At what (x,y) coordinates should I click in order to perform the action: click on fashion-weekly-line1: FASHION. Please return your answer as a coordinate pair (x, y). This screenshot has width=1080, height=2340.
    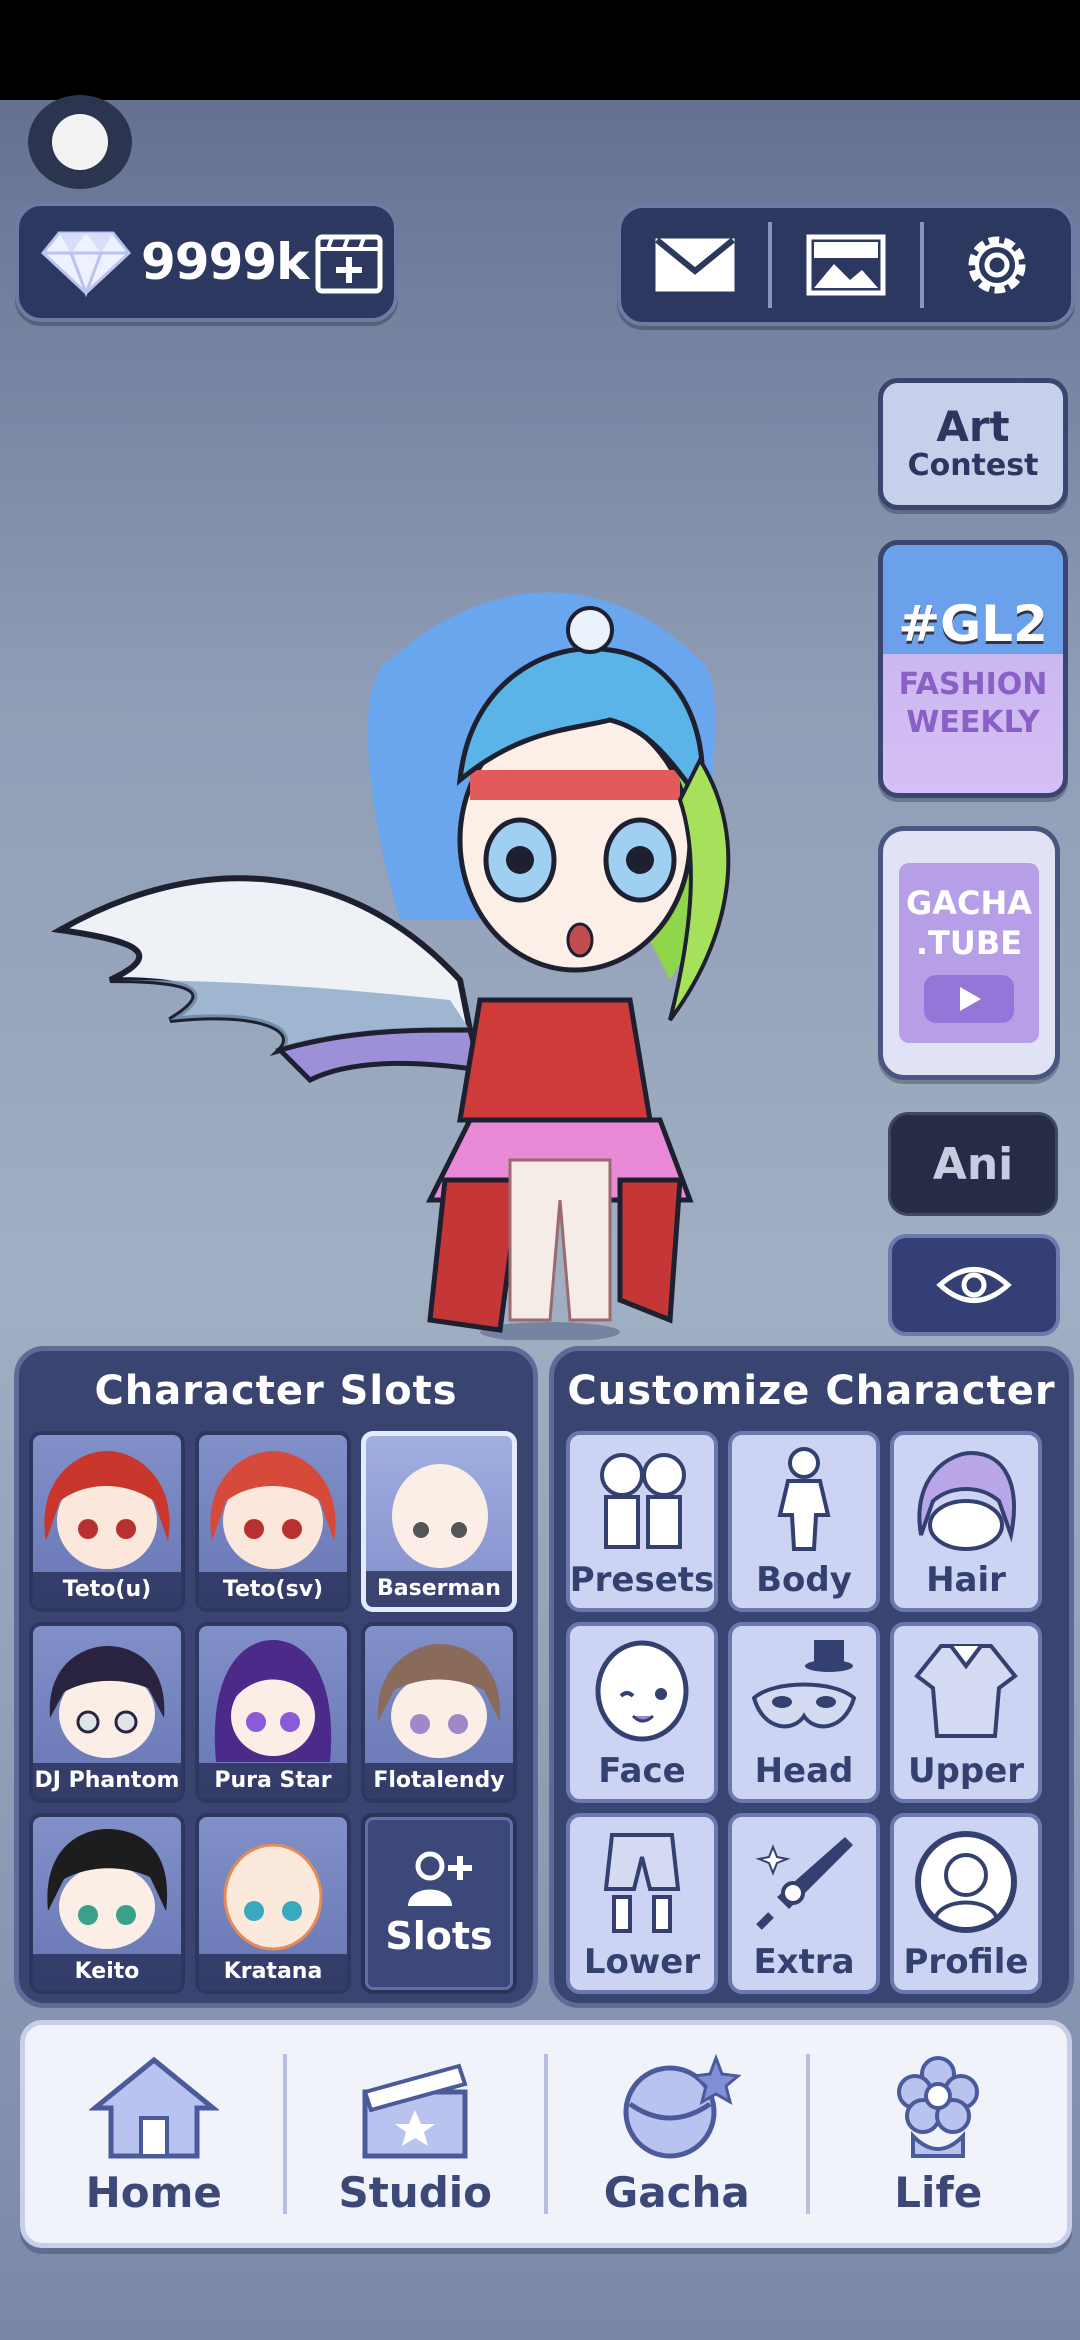
    Looking at the image, I should click on (973, 684).